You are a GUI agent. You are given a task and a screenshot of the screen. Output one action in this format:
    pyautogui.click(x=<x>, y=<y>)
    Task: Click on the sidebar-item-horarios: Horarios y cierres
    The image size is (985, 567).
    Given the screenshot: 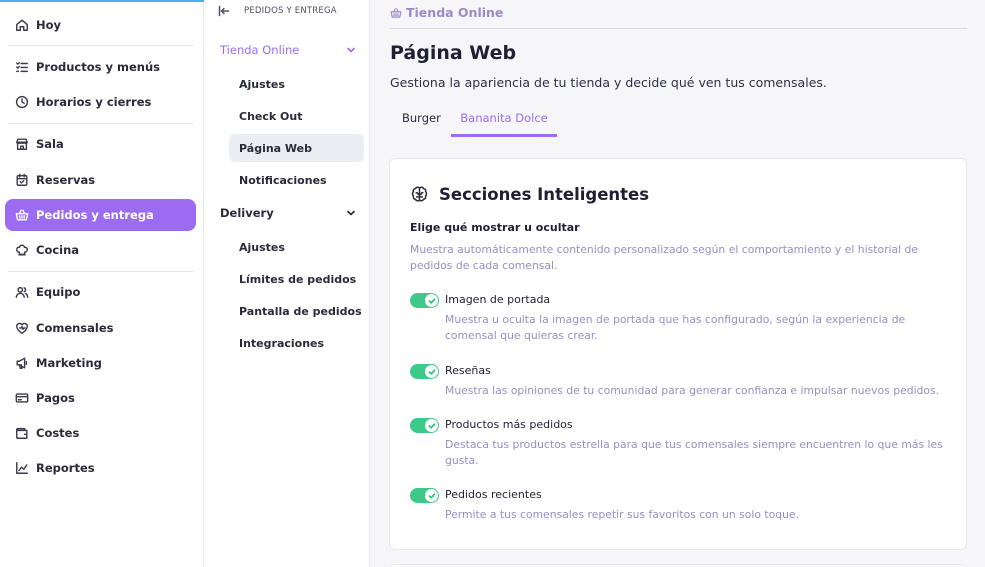 What is the action you would take?
    pyautogui.click(x=100, y=102)
    